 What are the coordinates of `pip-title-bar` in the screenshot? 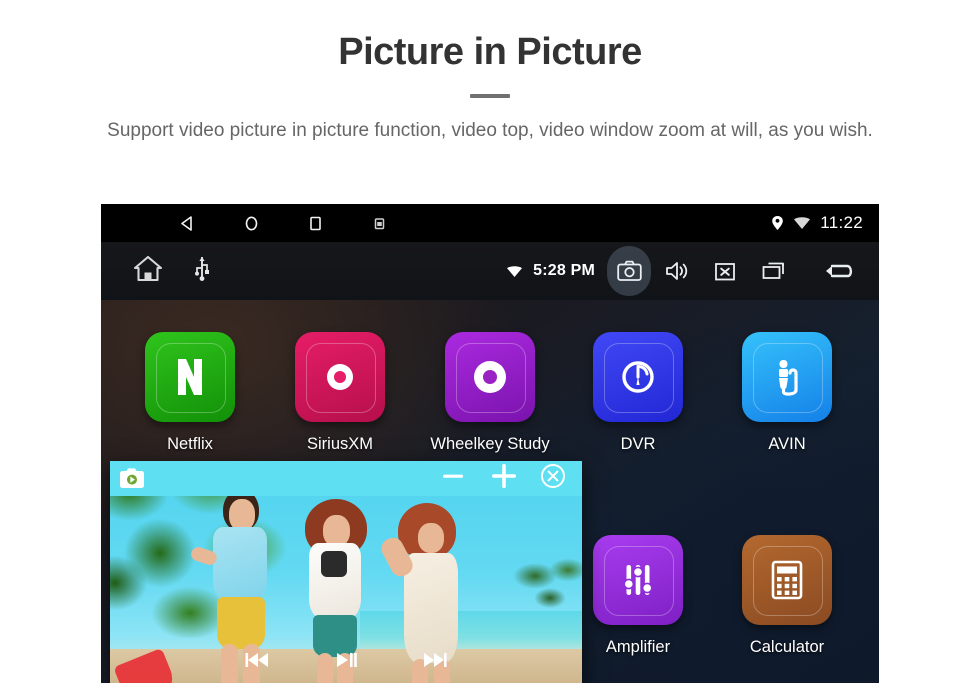 It's located at (346, 478).